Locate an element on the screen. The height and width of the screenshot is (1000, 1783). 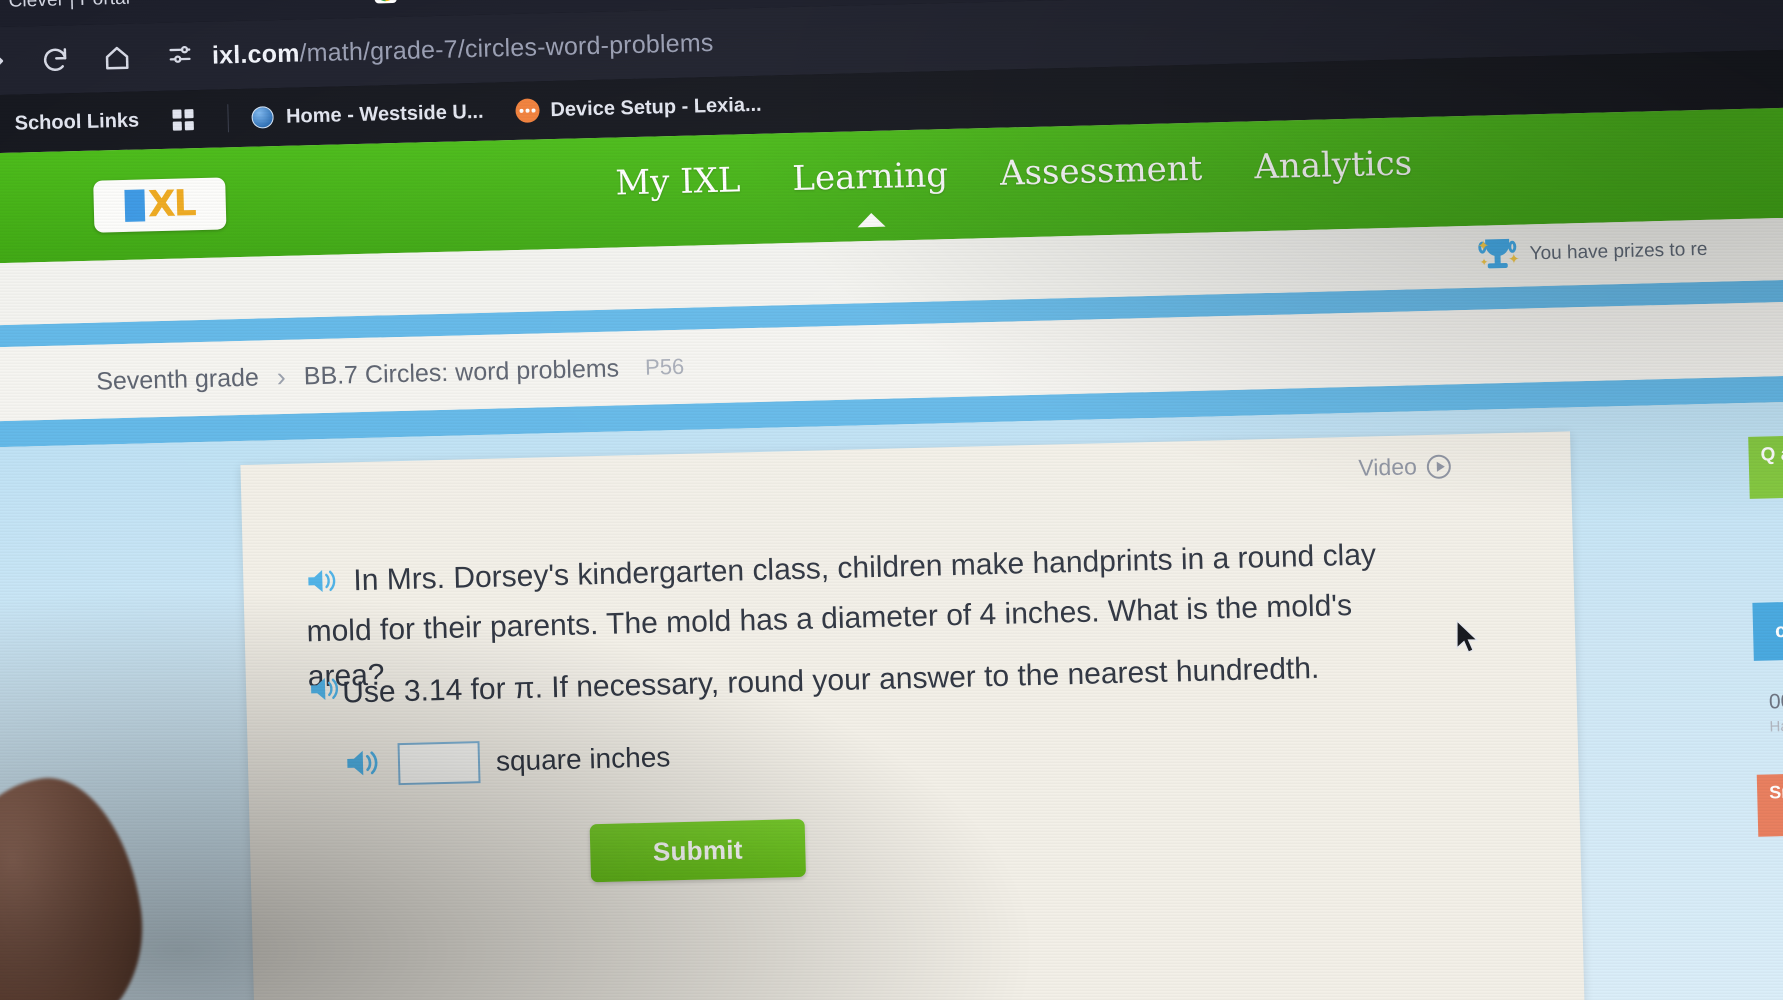
answer-row: square inches is located at coordinates (507, 761).